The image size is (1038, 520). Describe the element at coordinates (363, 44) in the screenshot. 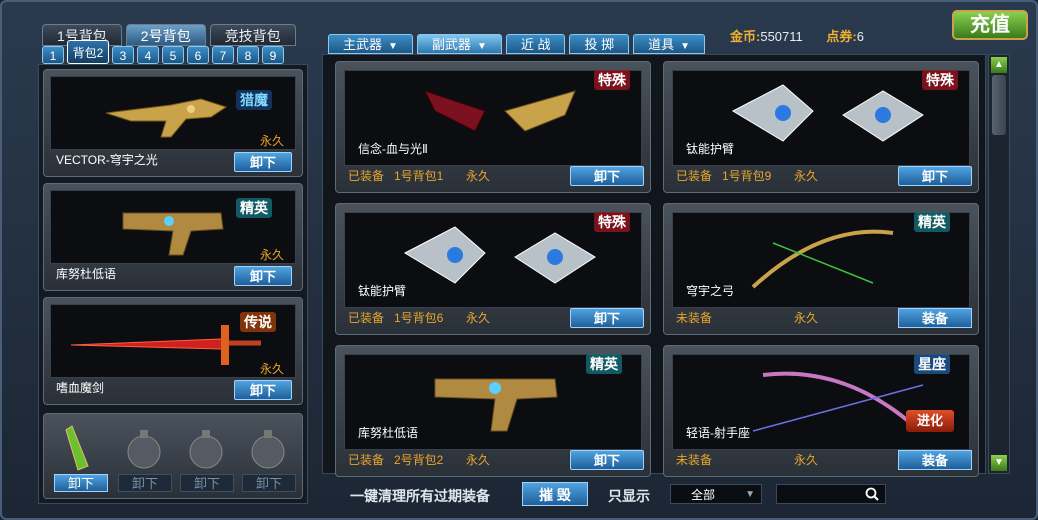

I see `tab-label: 主武器` at that location.